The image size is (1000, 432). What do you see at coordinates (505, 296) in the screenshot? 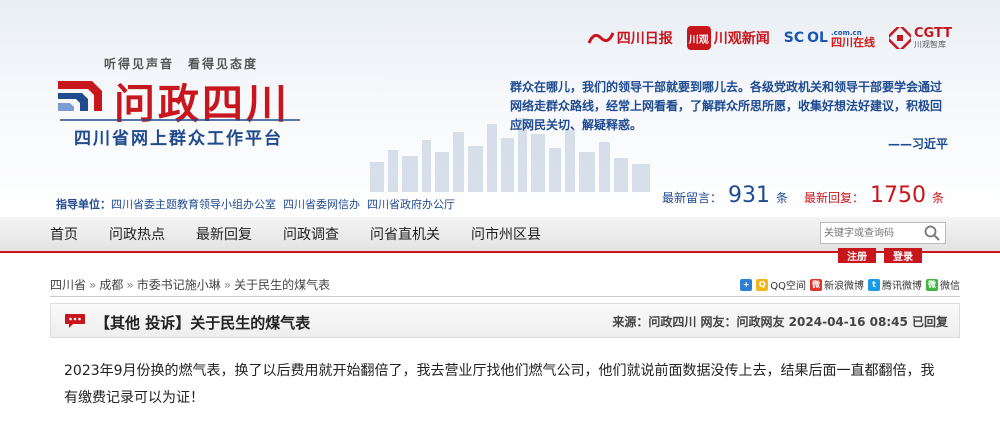
I see `breadcrumb-divider` at bounding box center [505, 296].